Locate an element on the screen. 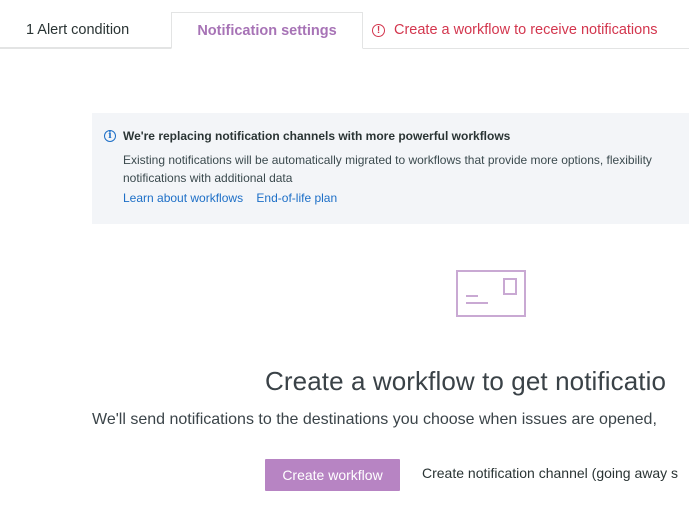 Image resolution: width=689 pixels, height=525 pixels. info-circle-icon: i is located at coordinates (110, 136).